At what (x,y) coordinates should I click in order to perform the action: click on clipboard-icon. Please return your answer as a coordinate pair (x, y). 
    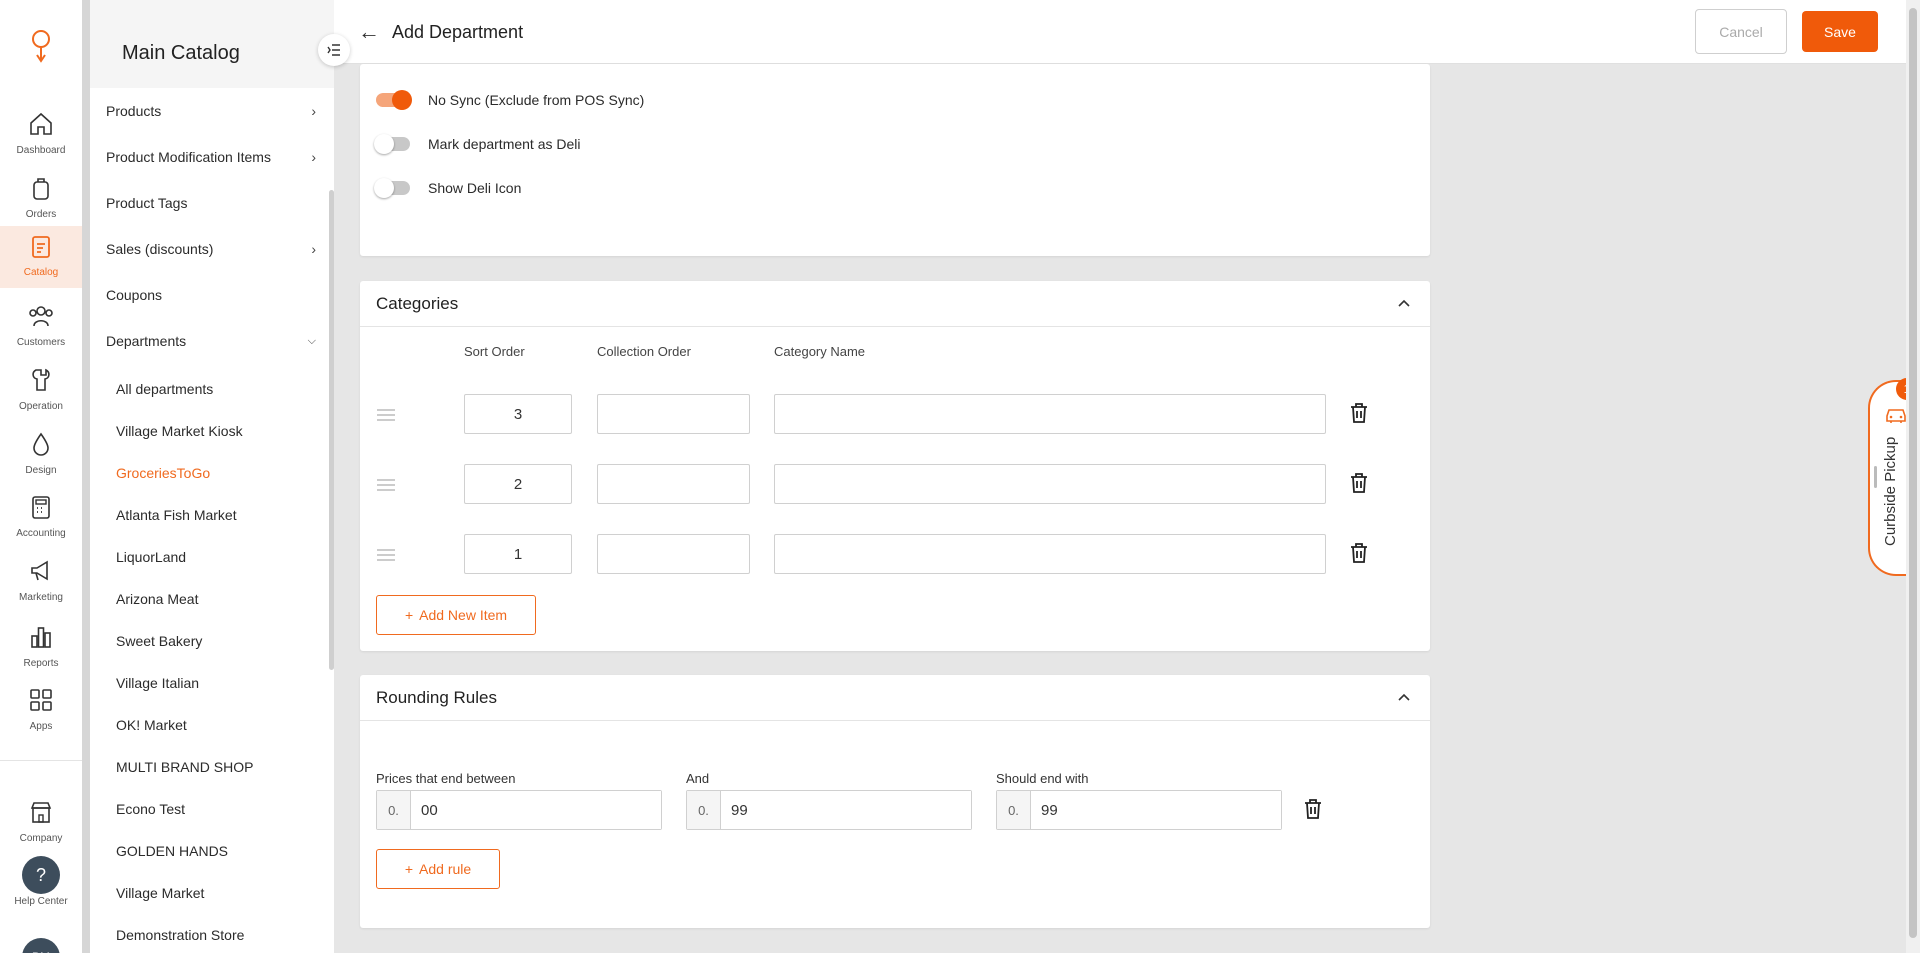
    Looking at the image, I should click on (41, 247).